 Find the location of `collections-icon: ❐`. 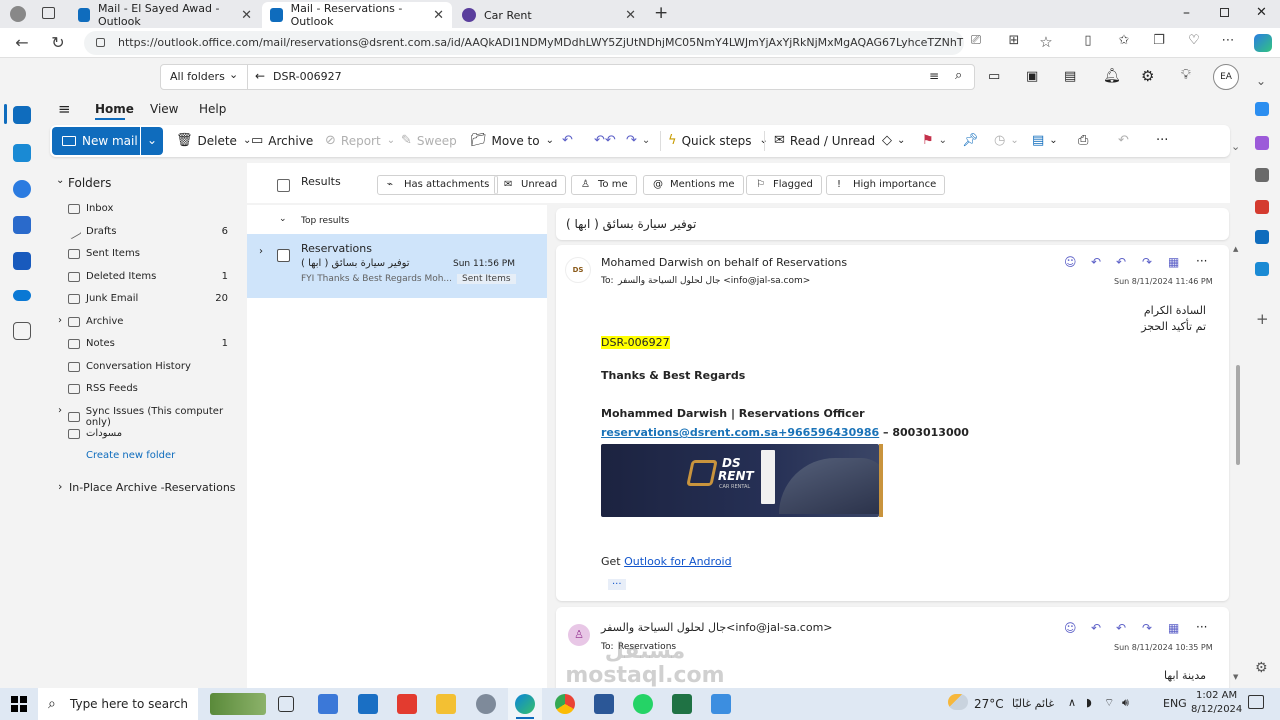

collections-icon: ❐ is located at coordinates (1159, 40).